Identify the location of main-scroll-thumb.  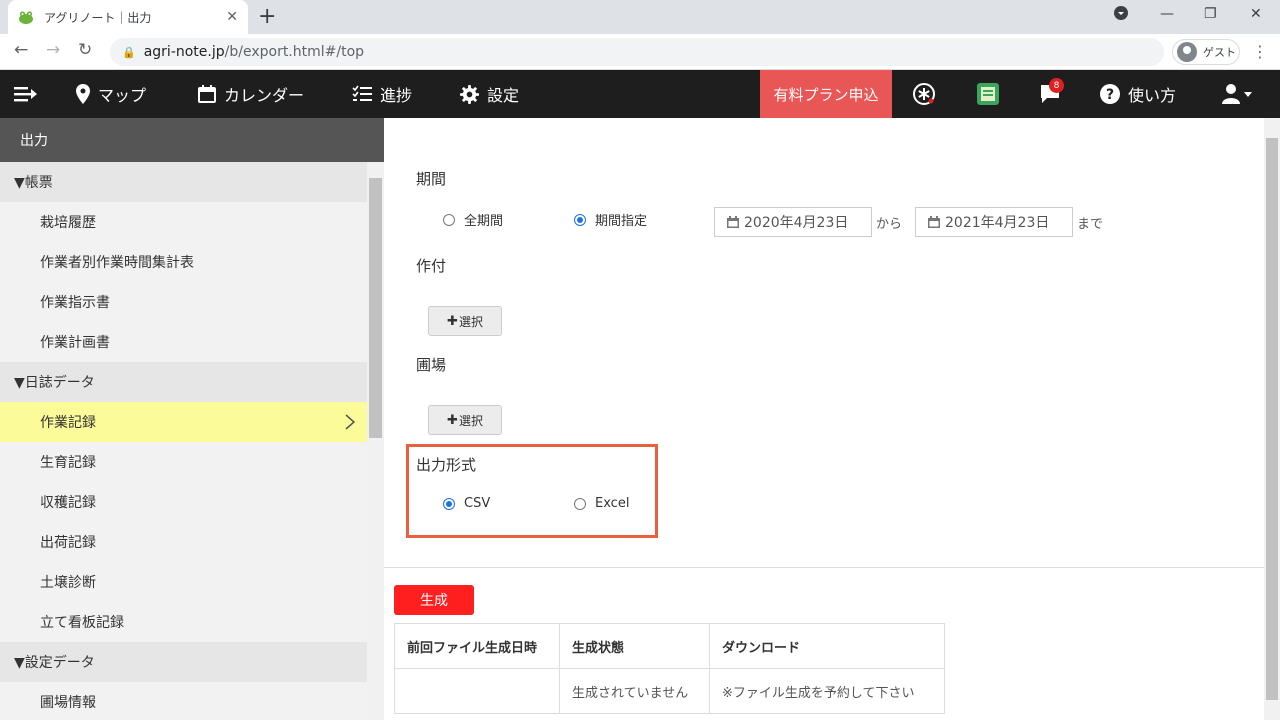
(1272, 419).